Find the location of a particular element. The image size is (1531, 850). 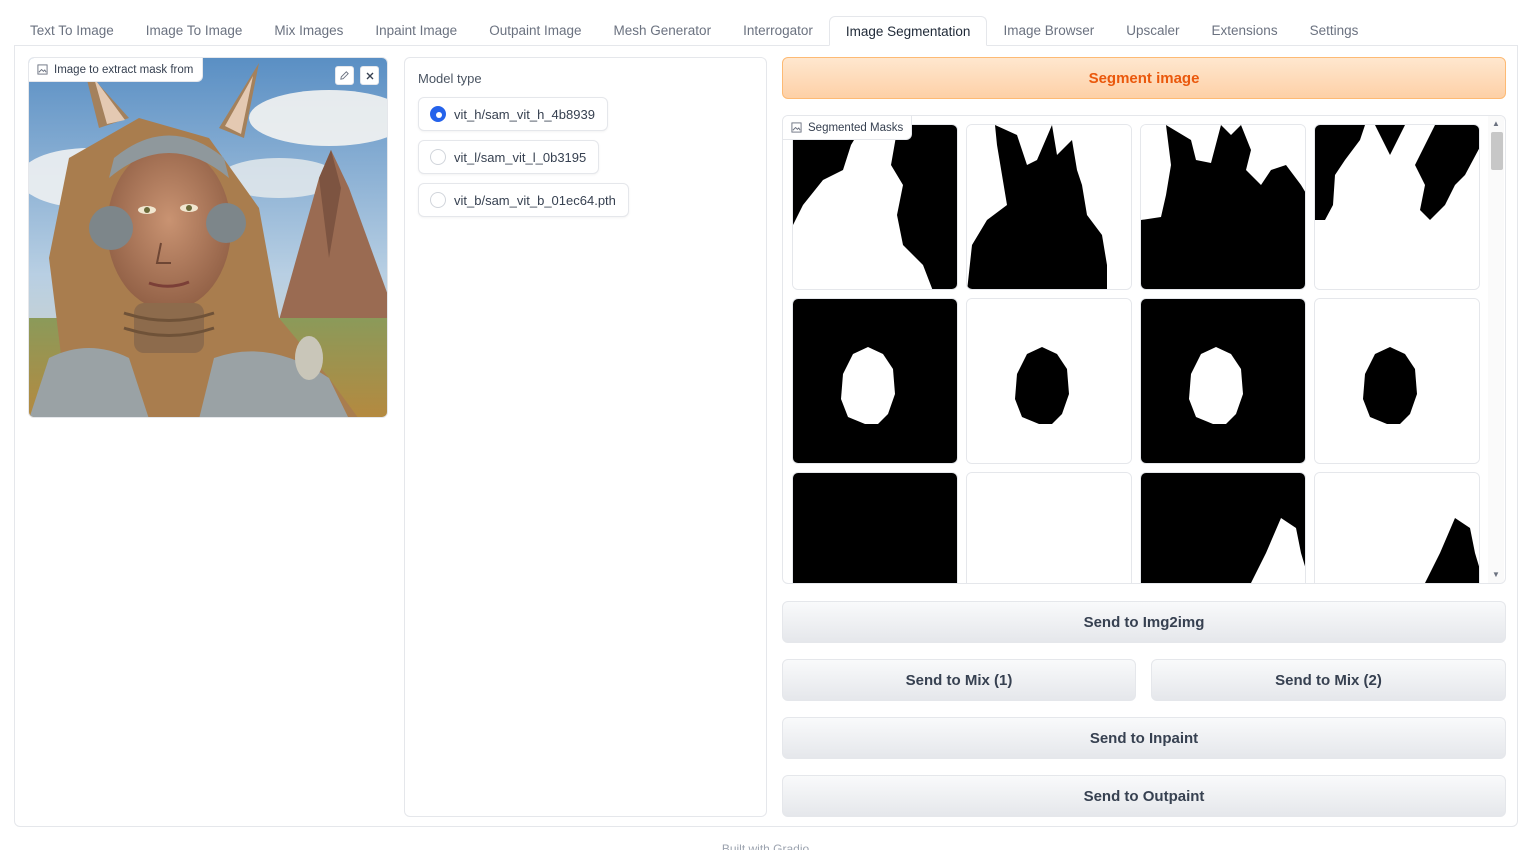

input-image is located at coordinates (208, 237).